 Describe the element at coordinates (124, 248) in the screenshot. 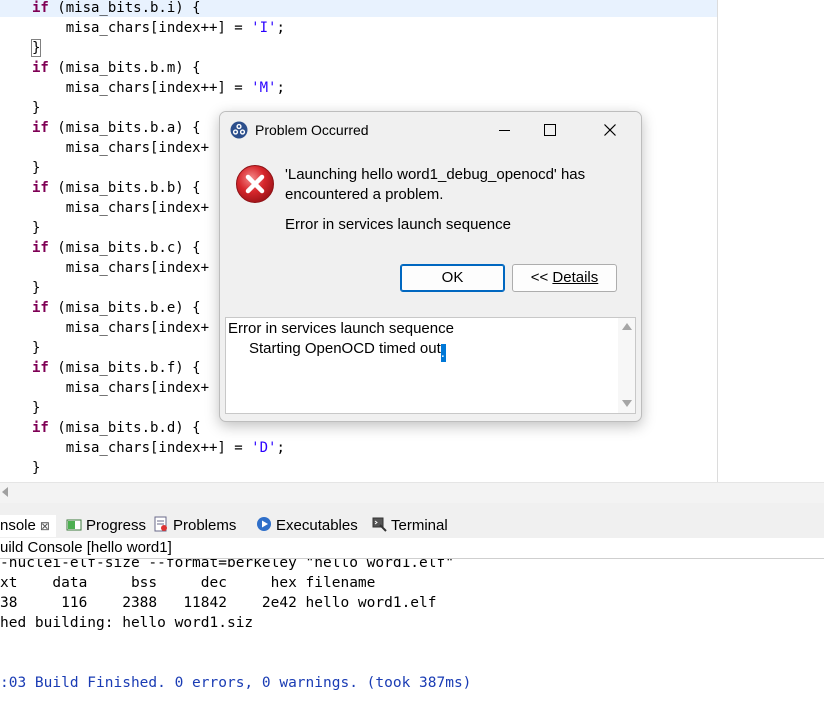

I see `code-text: (misa_bits.b.c) {` at that location.